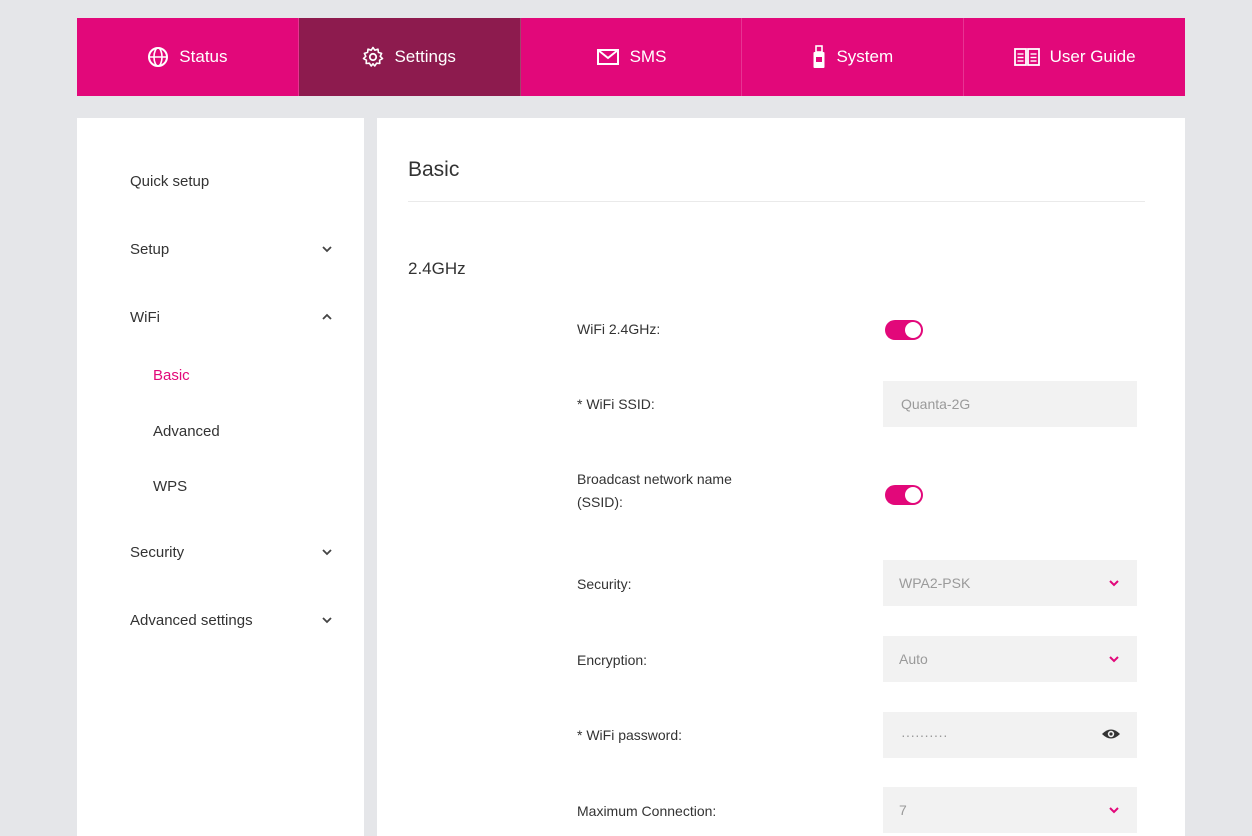  What do you see at coordinates (647, 811) in the screenshot?
I see `max-connection-label: Maximum Connection:` at bounding box center [647, 811].